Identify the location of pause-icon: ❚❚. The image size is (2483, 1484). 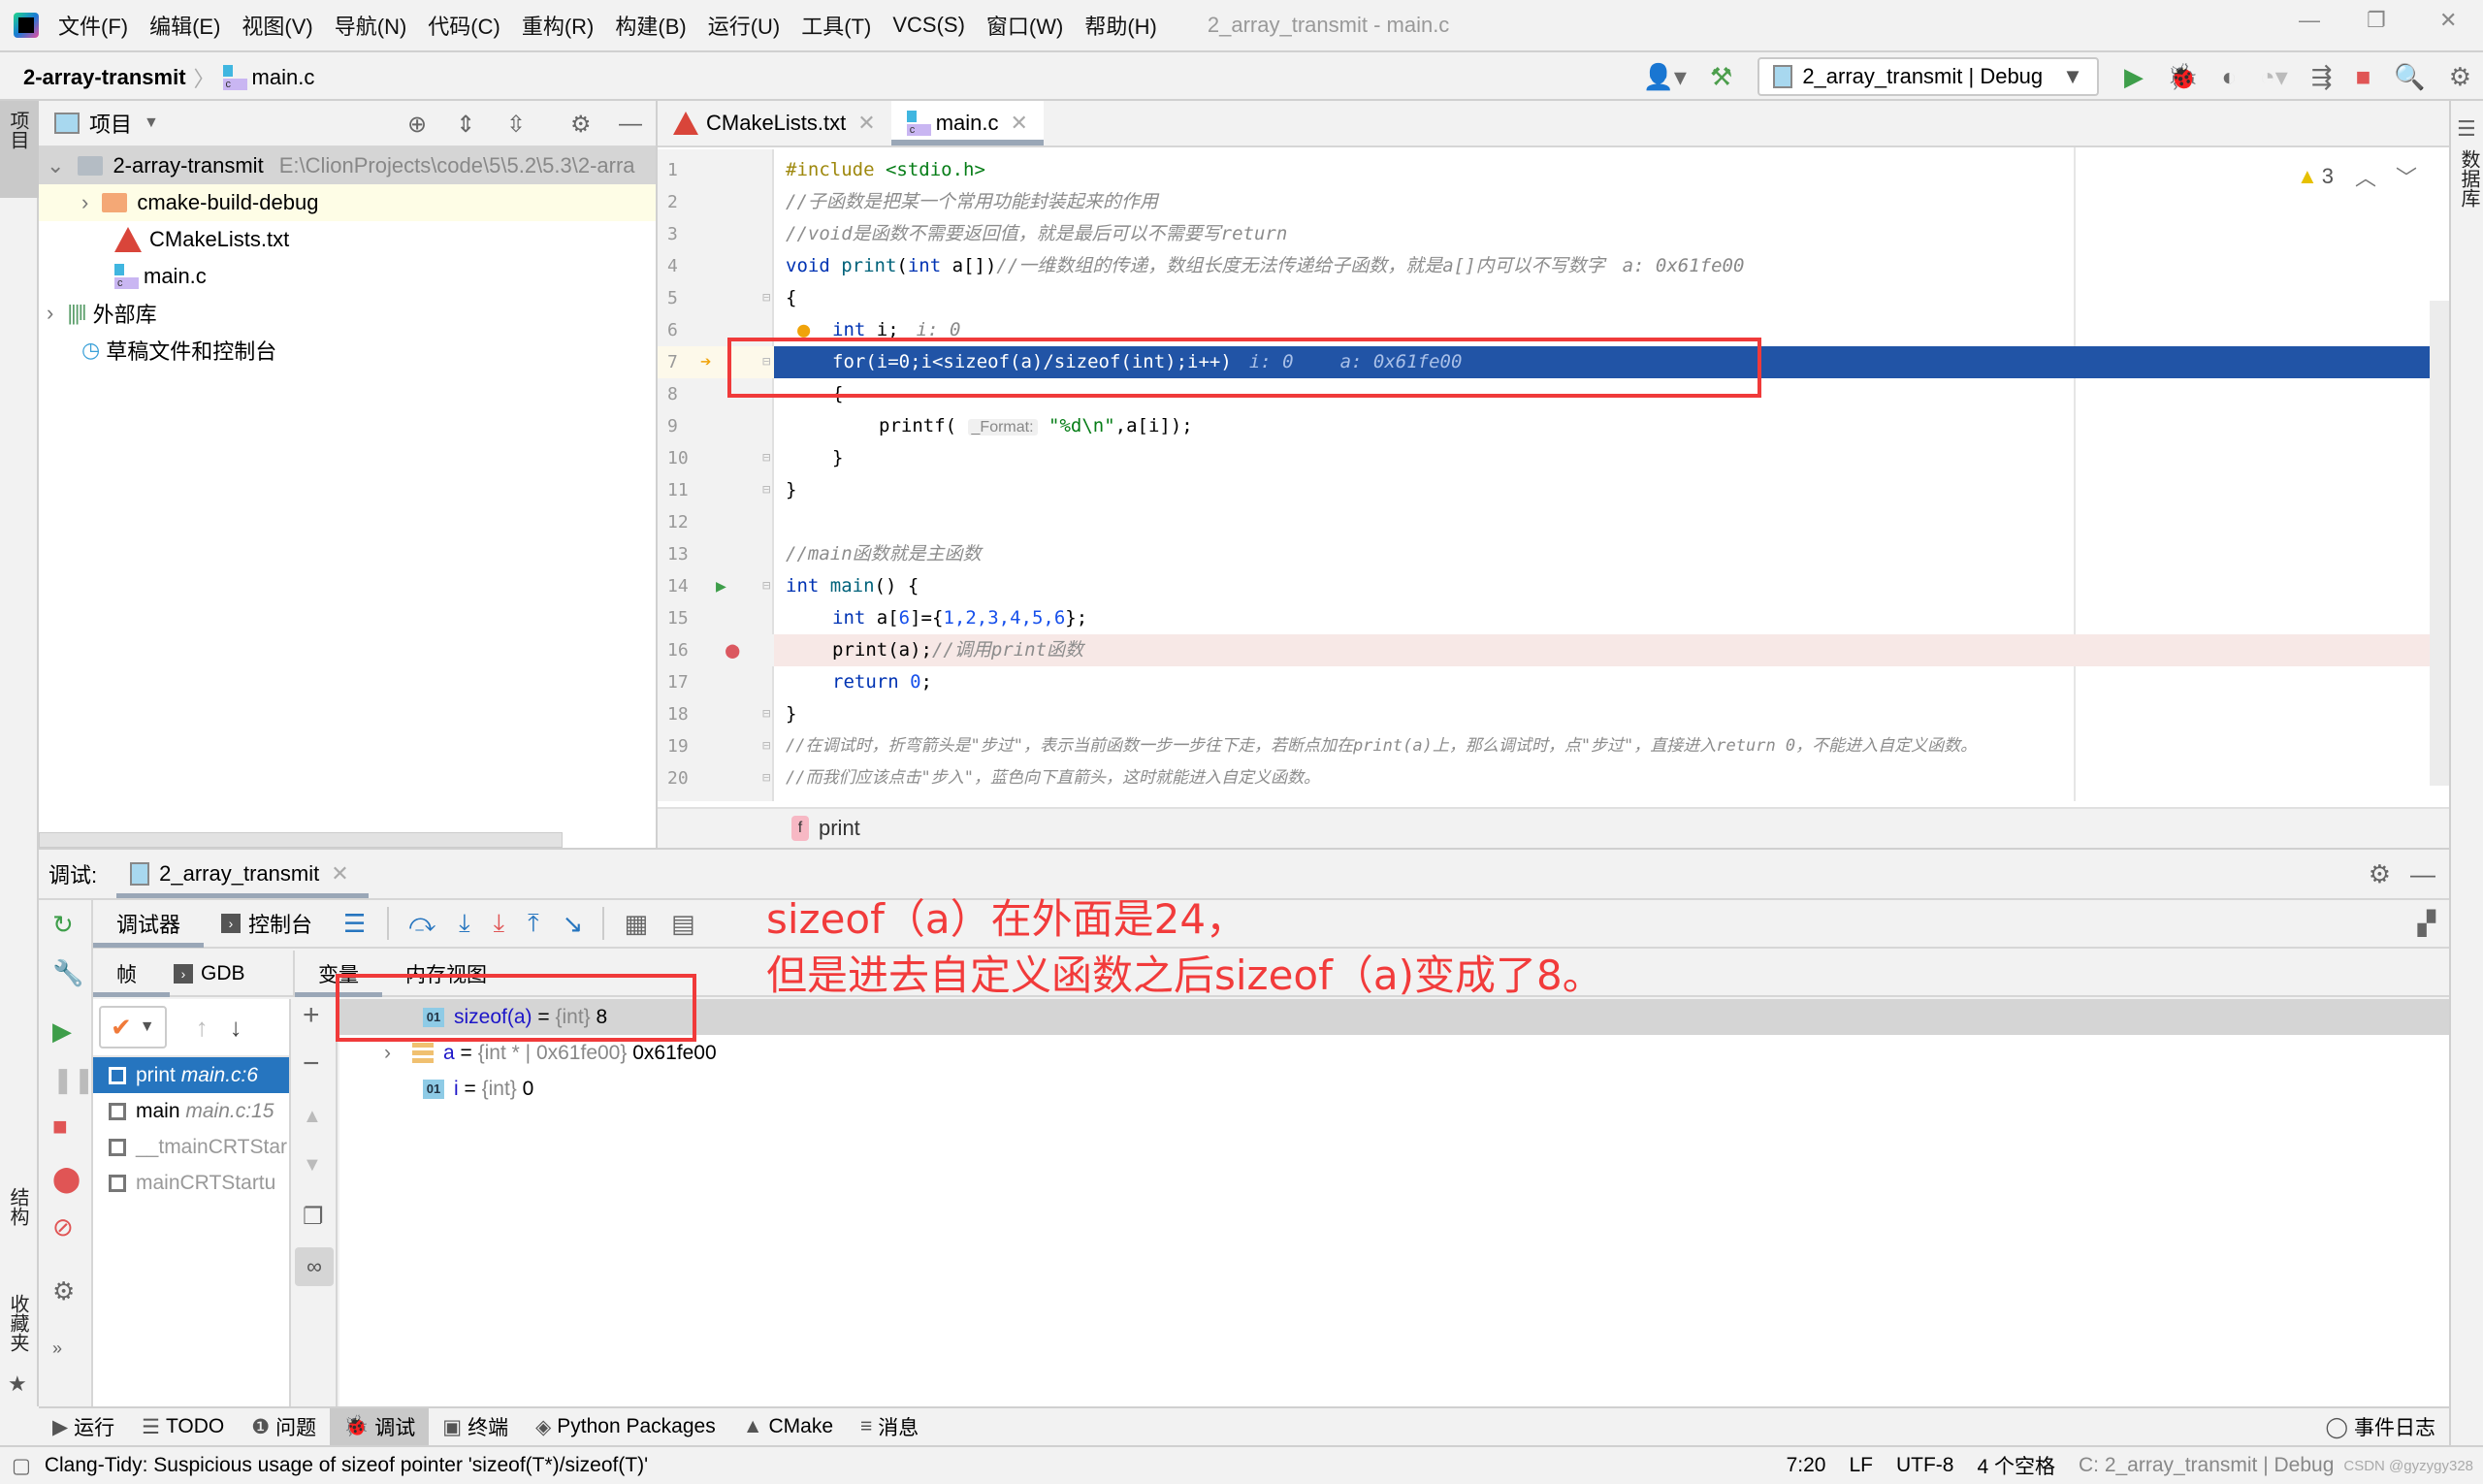
(74, 1080).